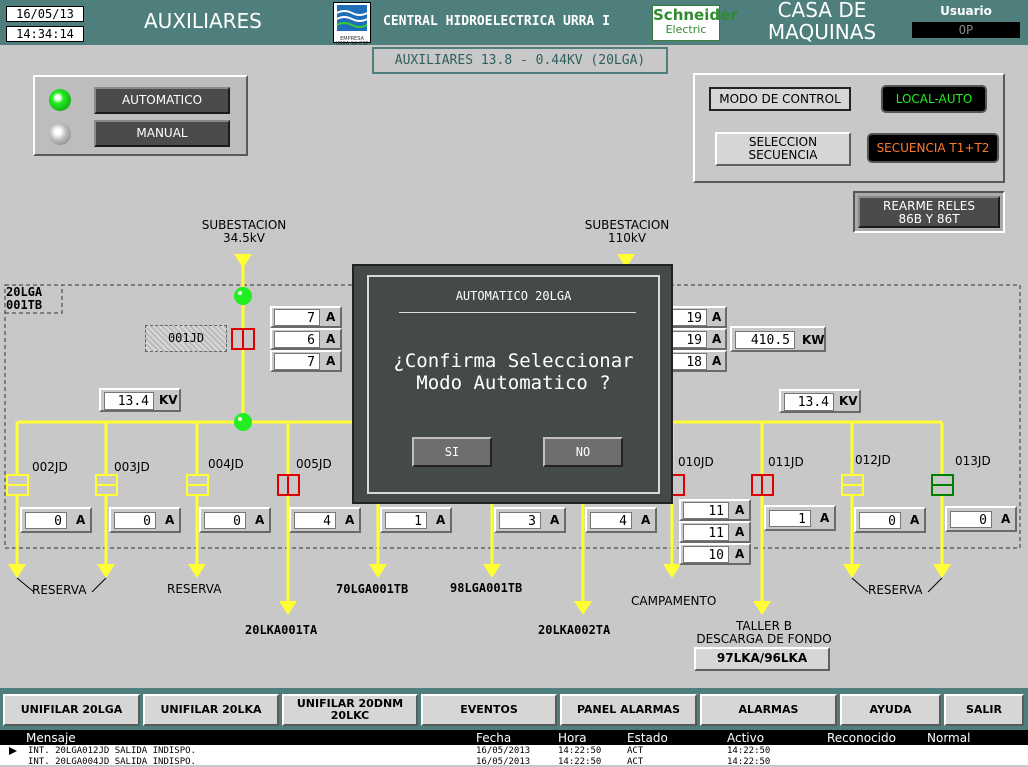  I want to click on load-label-20lka001ta: 20LKA001TA, so click(281, 630).